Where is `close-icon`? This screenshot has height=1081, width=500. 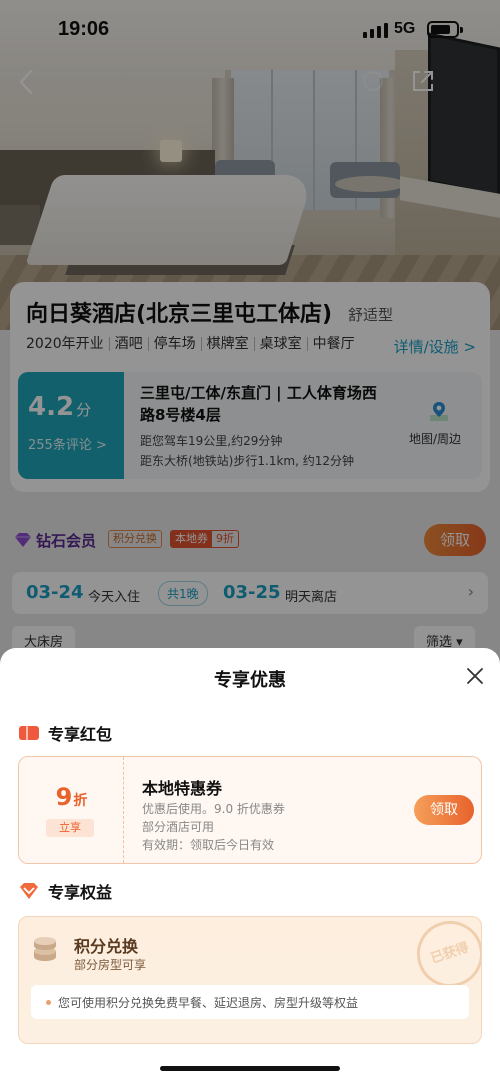 close-icon is located at coordinates (475, 676).